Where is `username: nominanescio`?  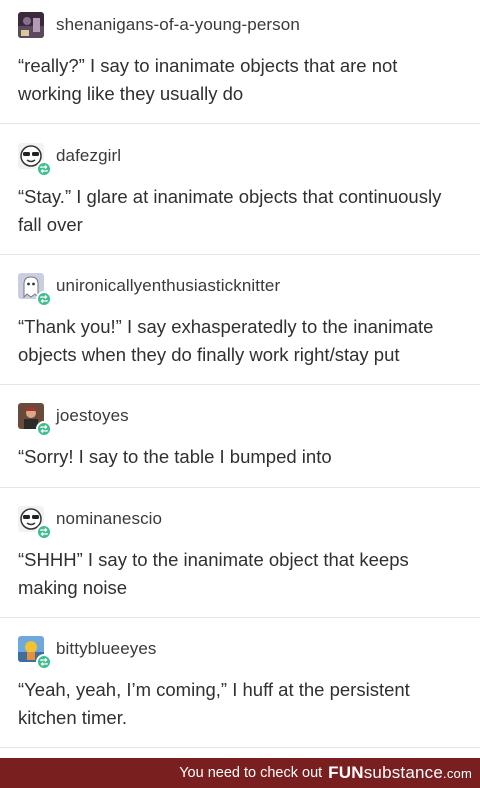 username: nominanescio is located at coordinates (109, 519).